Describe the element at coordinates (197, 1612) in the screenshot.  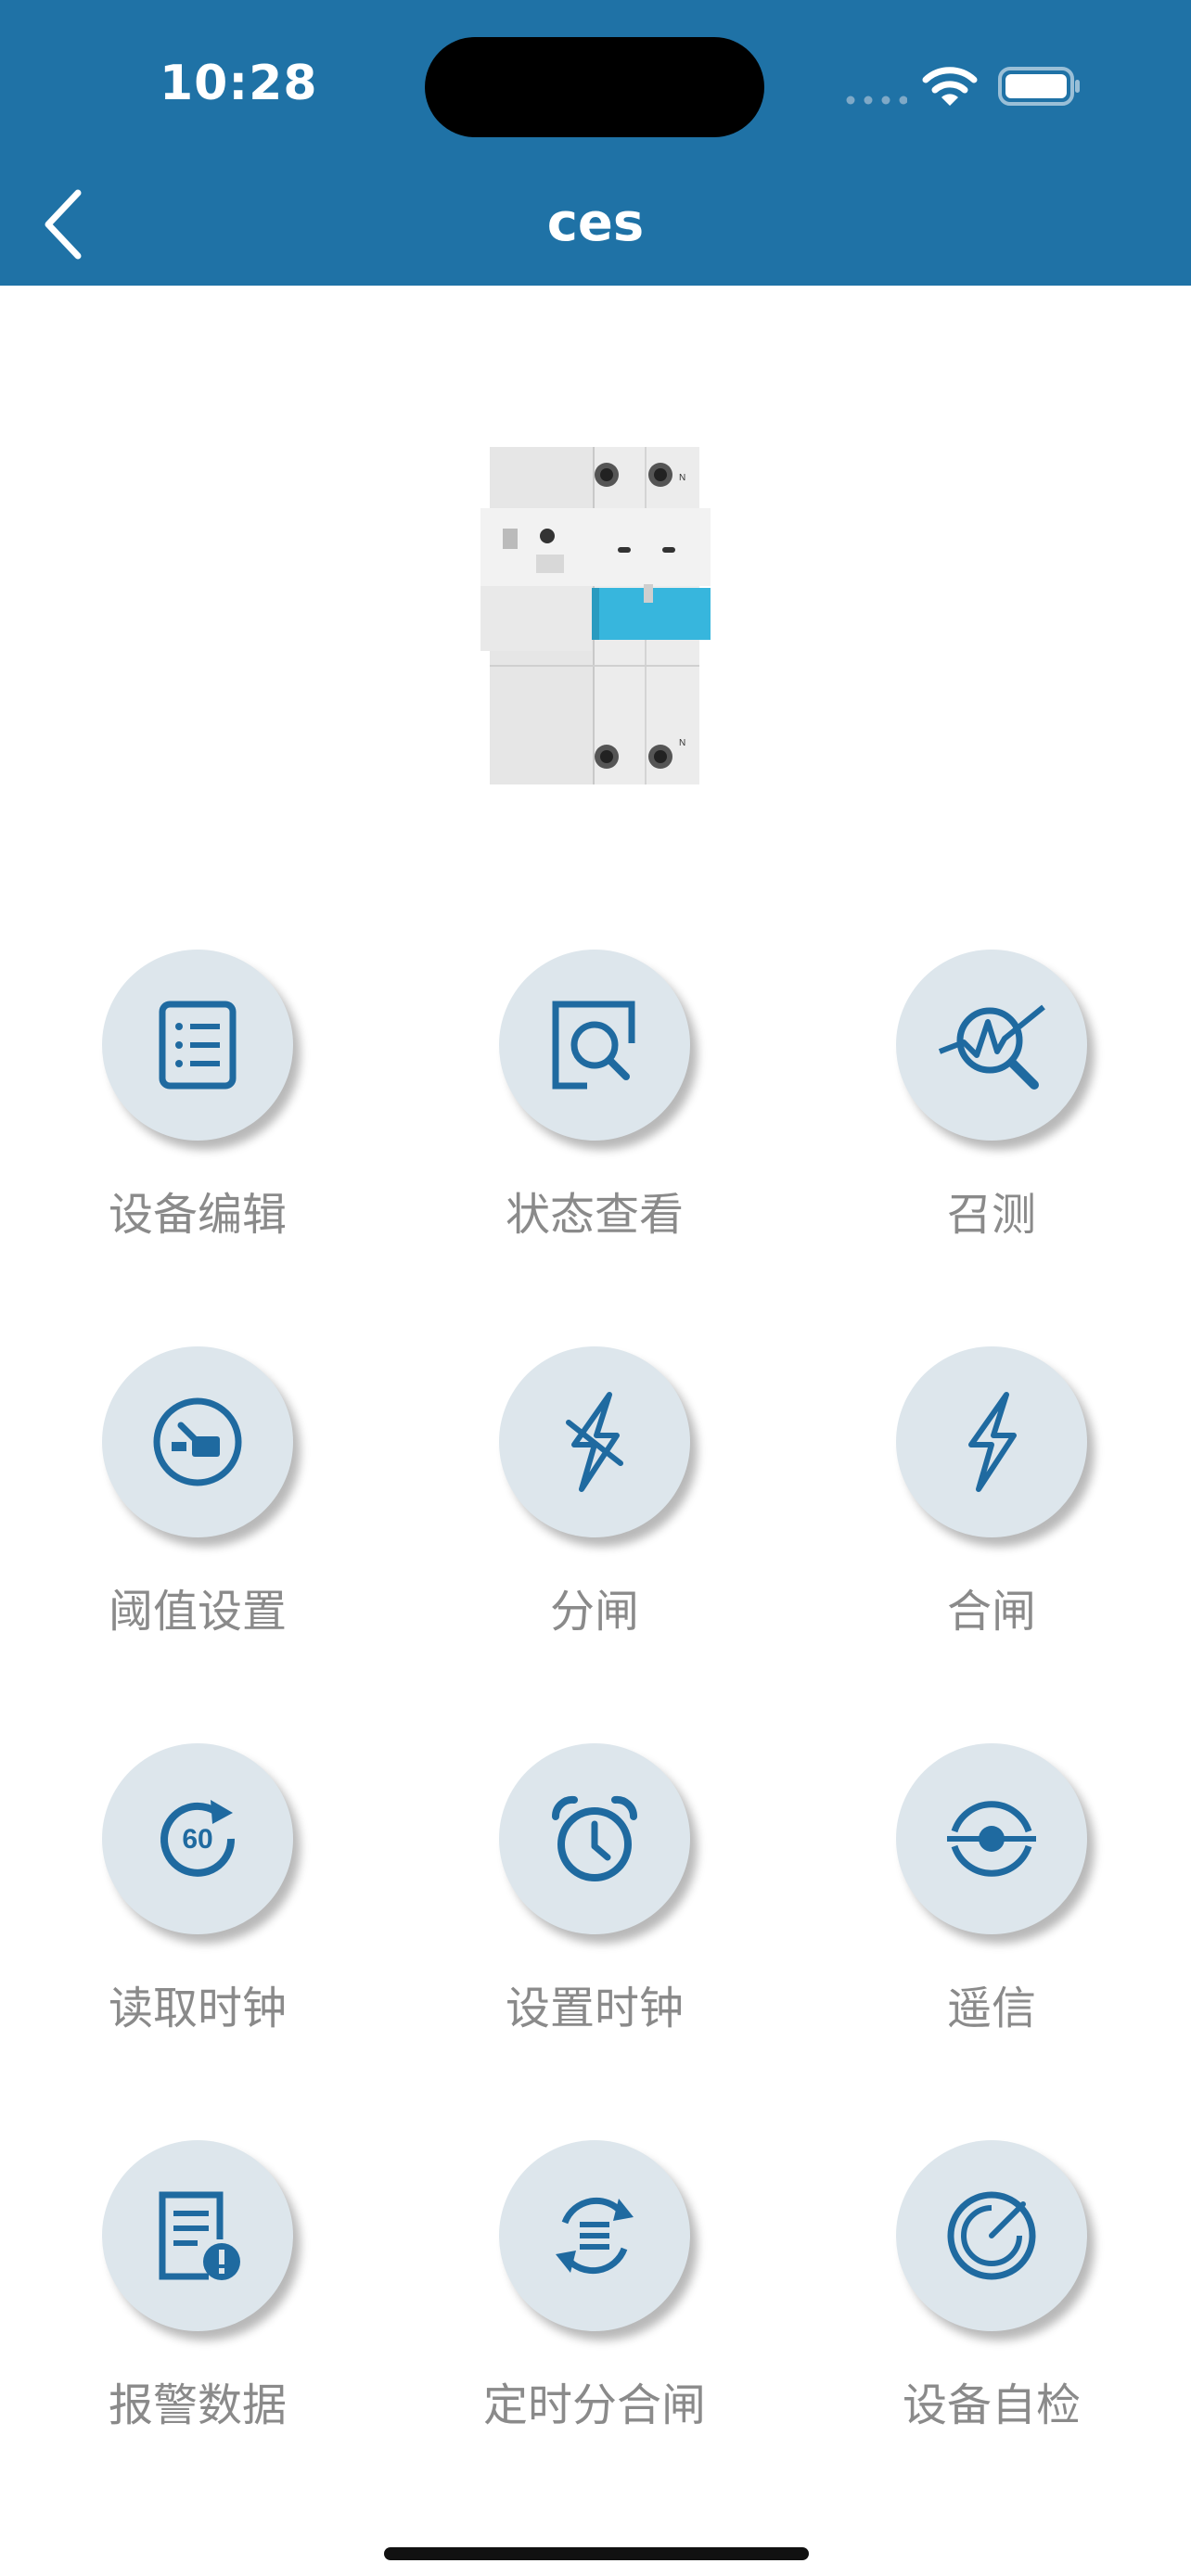
I see `label: 阈值设置` at that location.